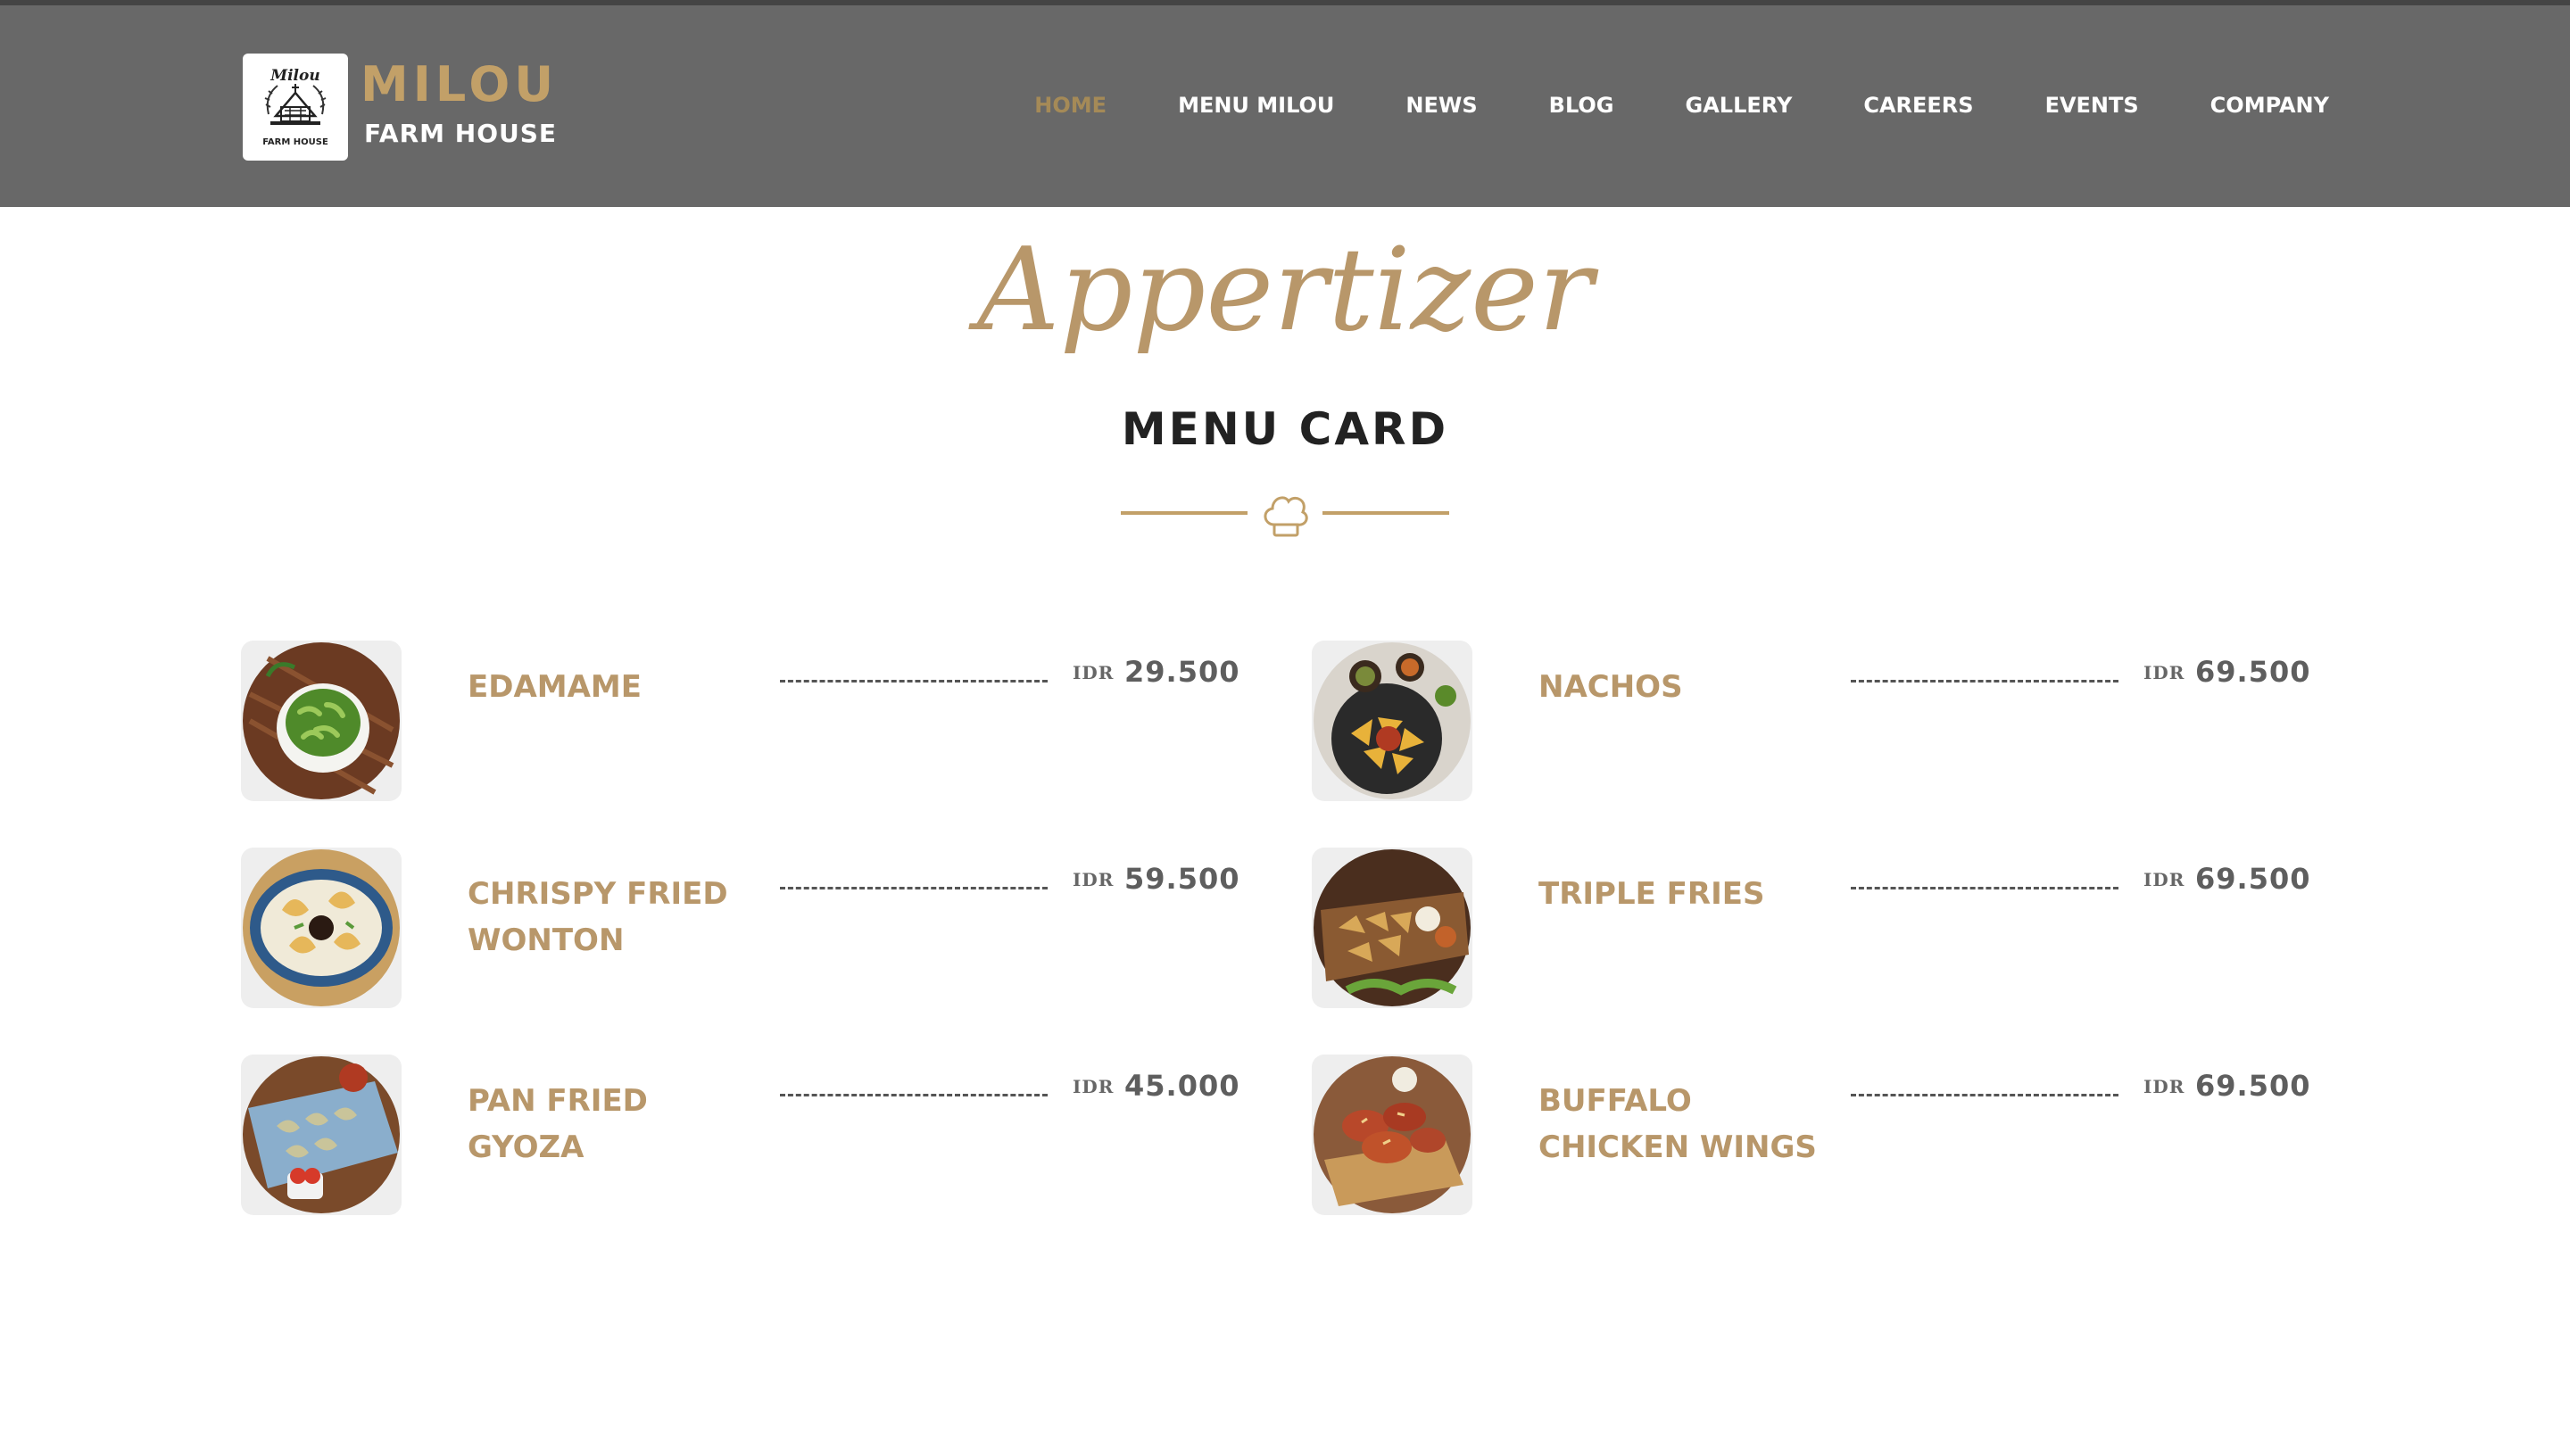 The height and width of the screenshot is (1456, 2570). Describe the element at coordinates (322, 928) in the screenshot. I see `fried-wonton-image` at that location.